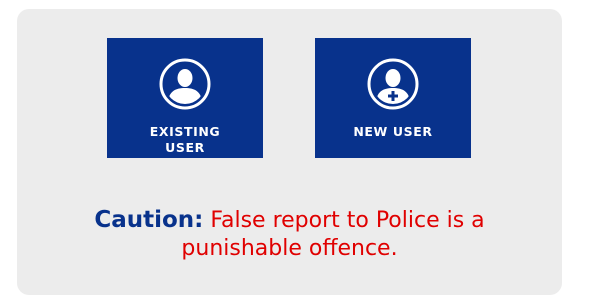 The height and width of the screenshot is (303, 589). I want to click on existing-user-label: EXISTING USER, so click(185, 140).